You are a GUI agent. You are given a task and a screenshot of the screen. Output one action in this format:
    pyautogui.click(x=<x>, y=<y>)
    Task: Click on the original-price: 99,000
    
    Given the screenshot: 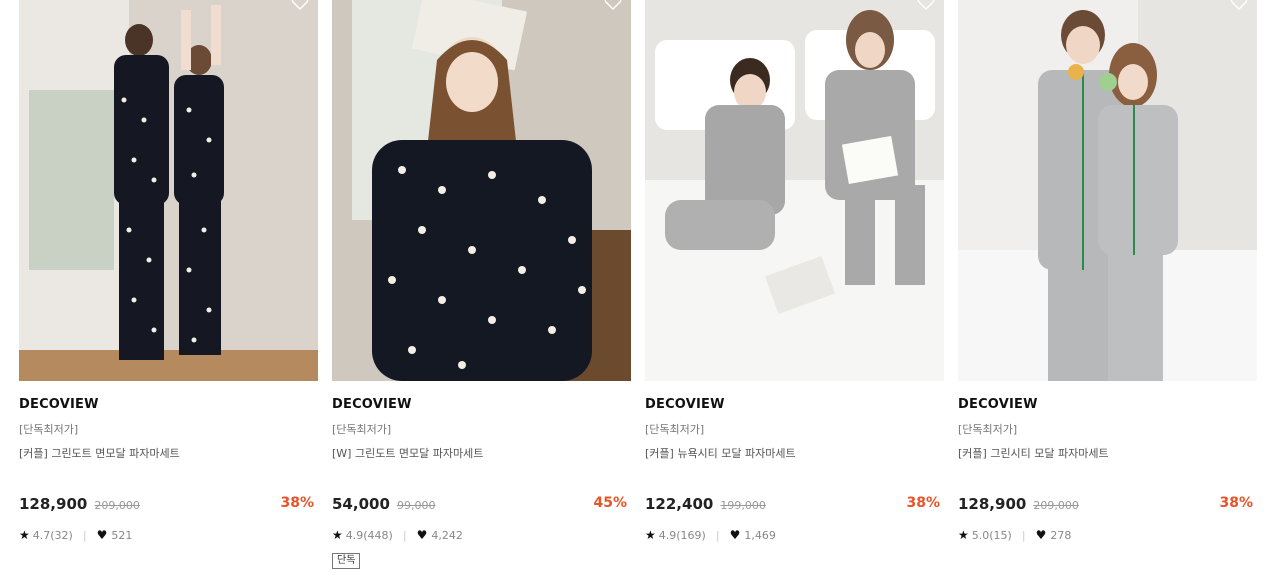 What is the action you would take?
    pyautogui.click(x=416, y=505)
    